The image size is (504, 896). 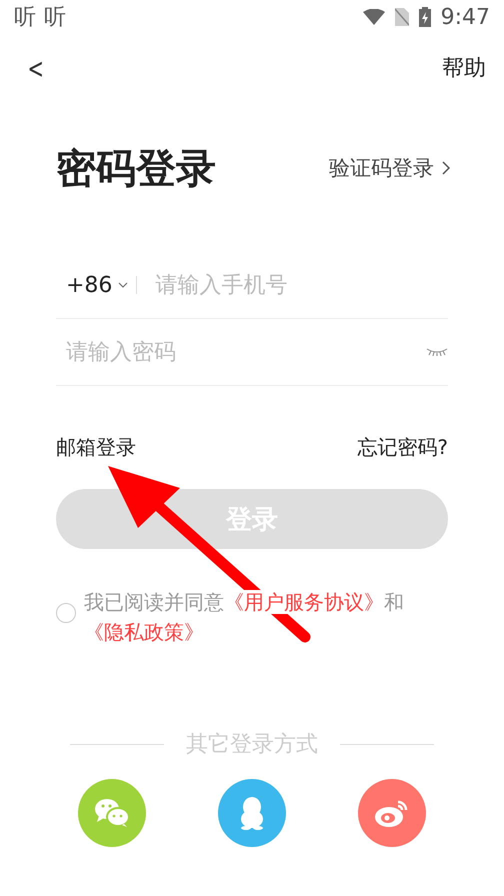 What do you see at coordinates (296, 285) in the screenshot?
I see `phone-input: 请输入手机号` at bounding box center [296, 285].